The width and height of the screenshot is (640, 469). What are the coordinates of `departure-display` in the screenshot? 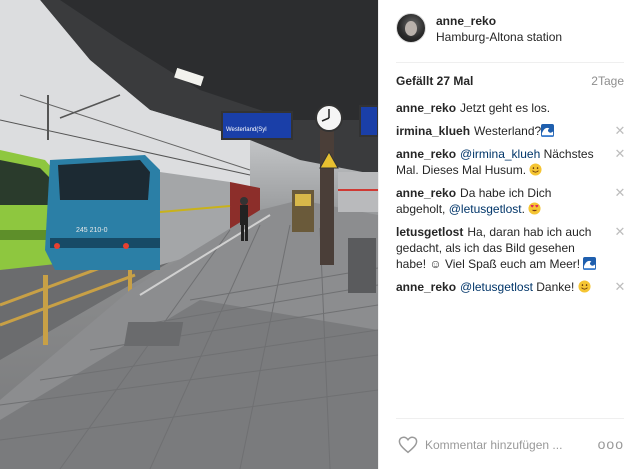 It's located at (257, 125).